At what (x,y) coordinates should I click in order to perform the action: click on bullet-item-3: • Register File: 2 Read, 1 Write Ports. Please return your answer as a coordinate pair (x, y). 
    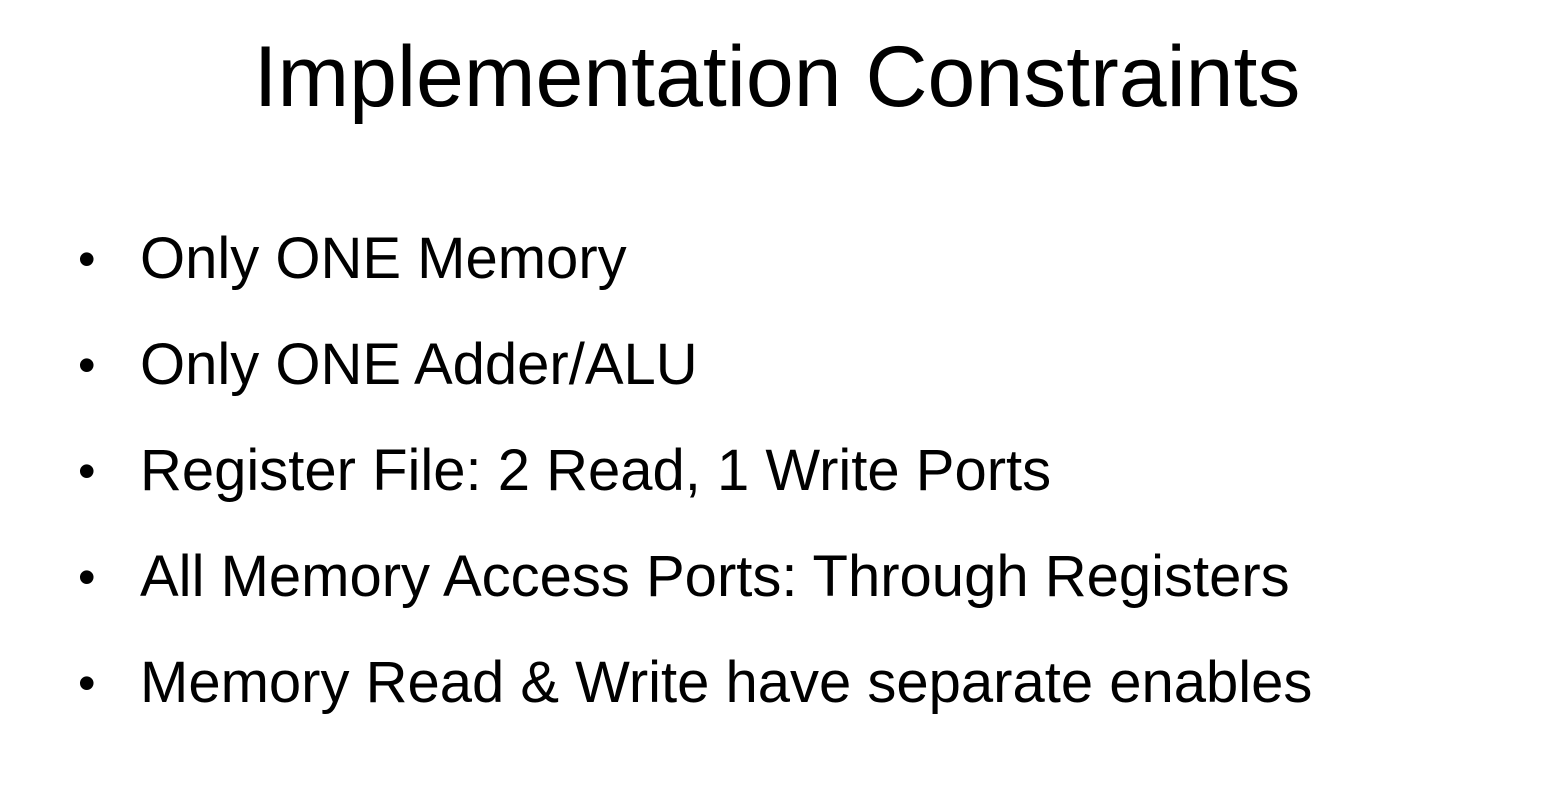
    Looking at the image, I should click on (808, 471).